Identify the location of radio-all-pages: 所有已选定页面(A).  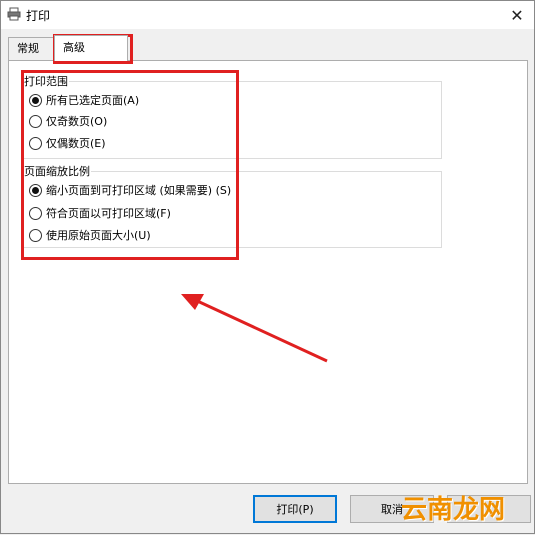
(84, 100).